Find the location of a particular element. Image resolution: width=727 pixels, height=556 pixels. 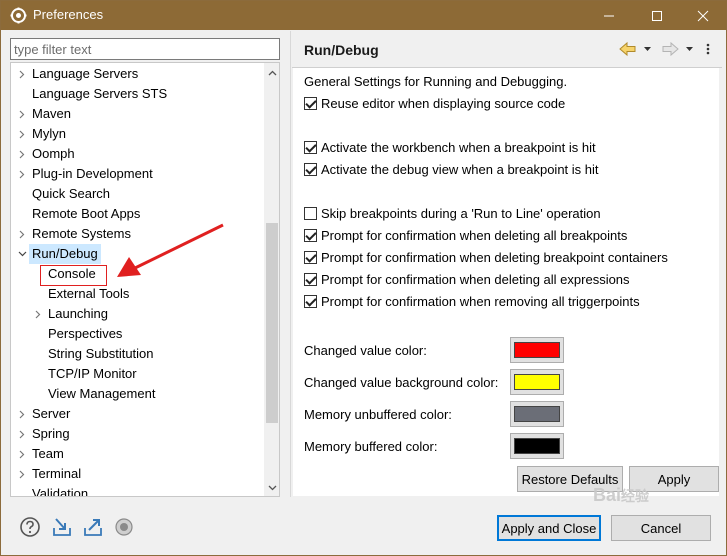

close-icon is located at coordinates (703, 15).